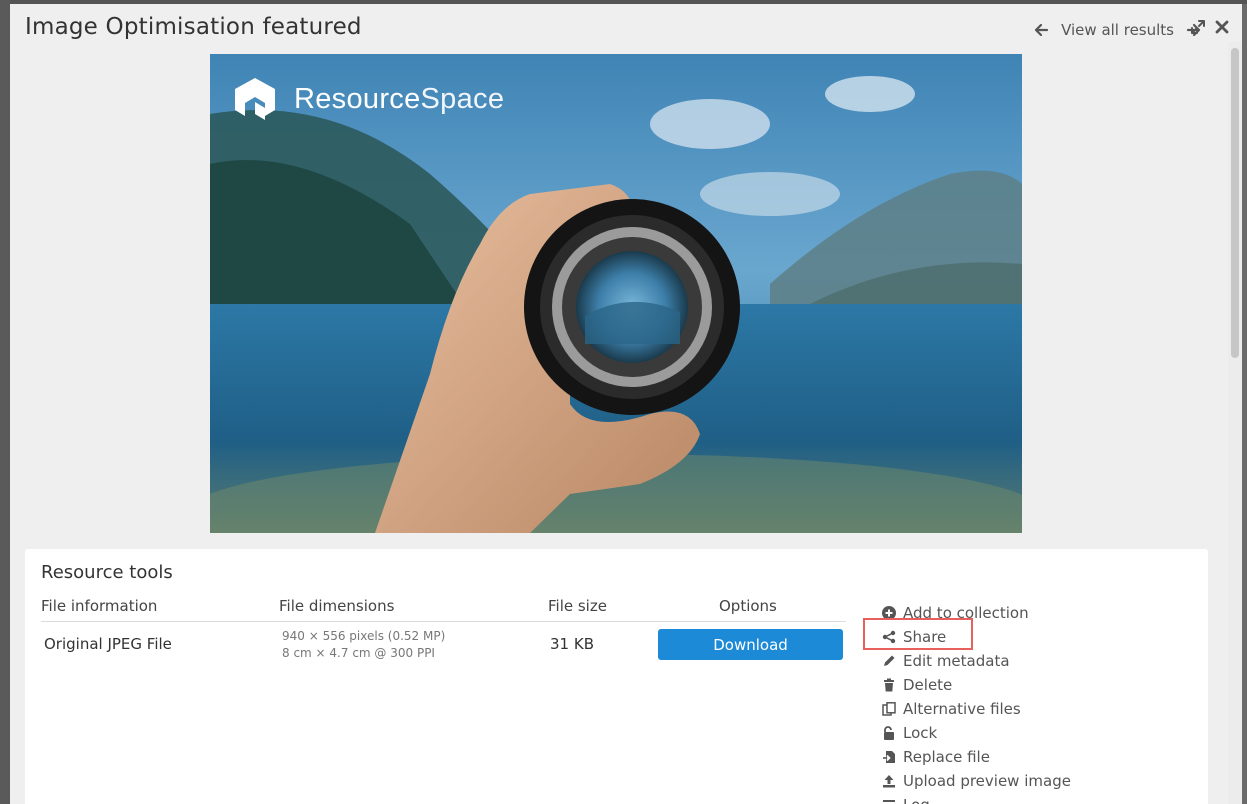 The image size is (1247, 804). I want to click on result-navigation: View all results, so click(1117, 30).